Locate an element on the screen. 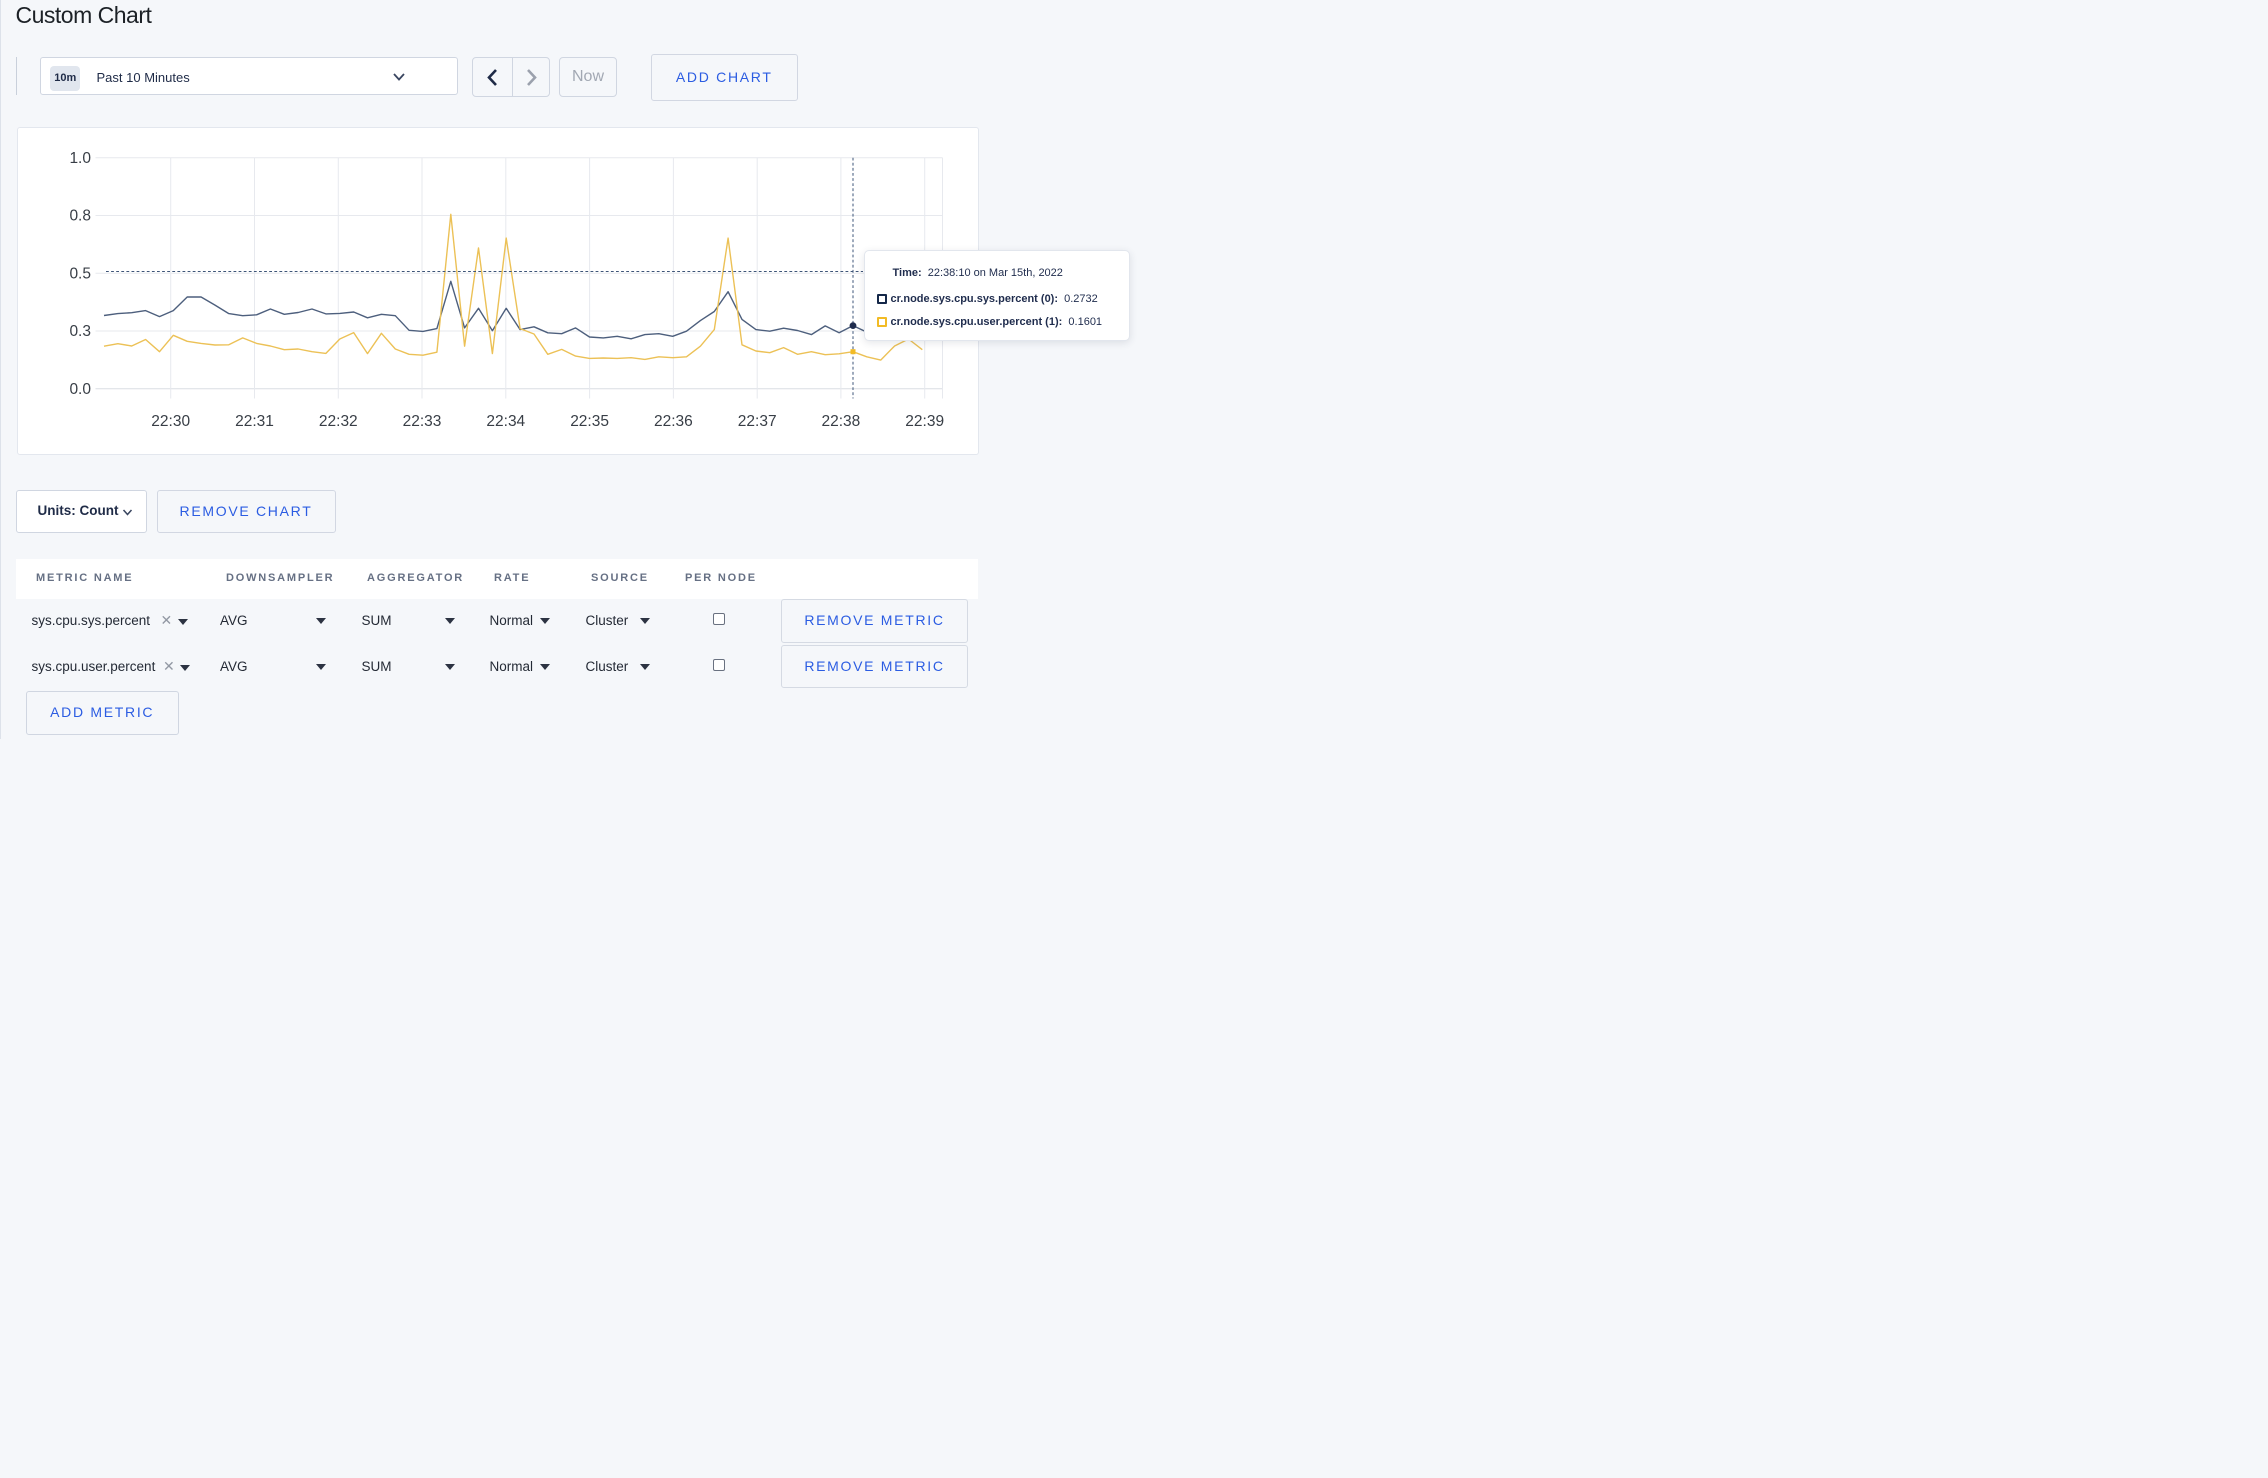 This screenshot has height=1478, width=2268. svg-text: 22:38 is located at coordinates (841, 421).